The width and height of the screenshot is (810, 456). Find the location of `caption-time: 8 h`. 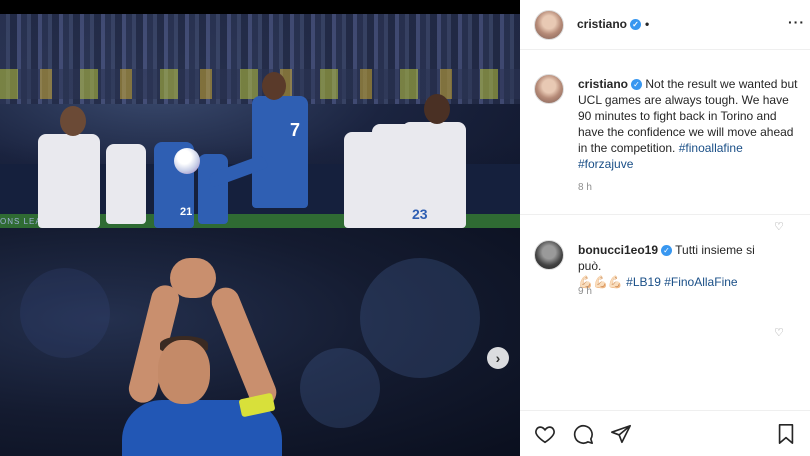

caption-time: 8 h is located at coordinates (585, 187).